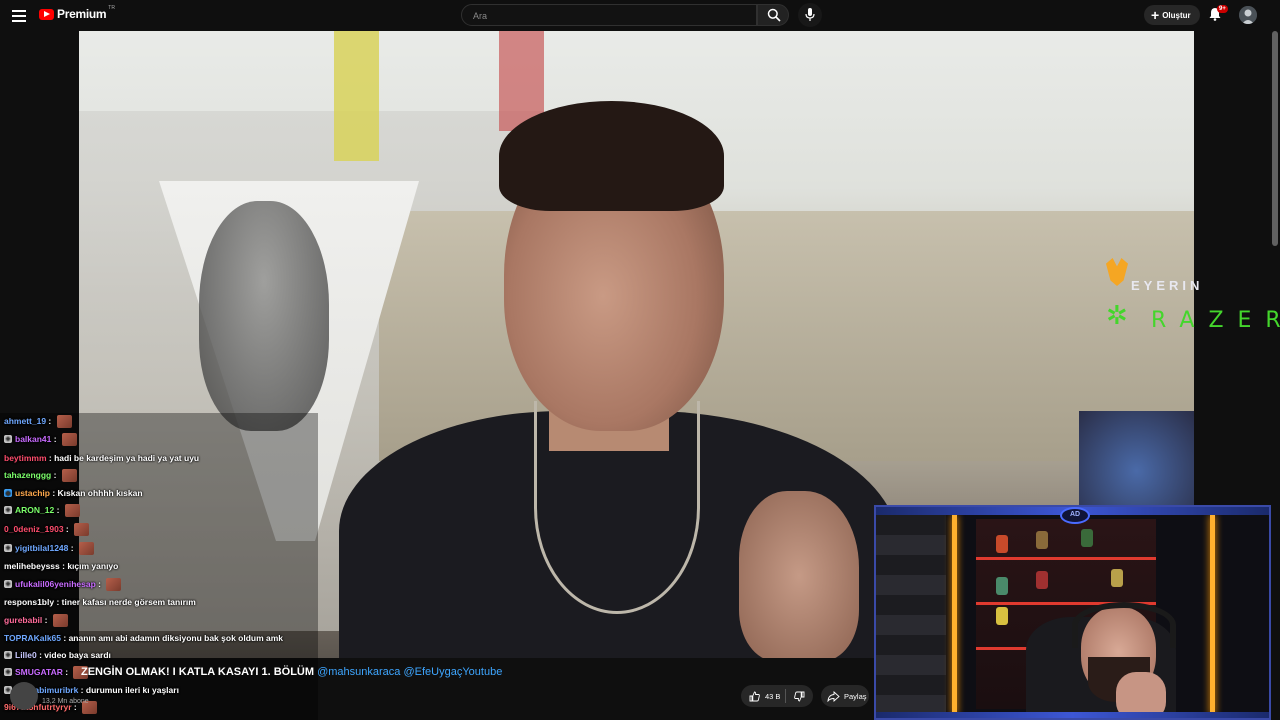 Image resolution: width=1280 pixels, height=720 pixels. I want to click on webcam-frame-bottom, so click(1072, 715).